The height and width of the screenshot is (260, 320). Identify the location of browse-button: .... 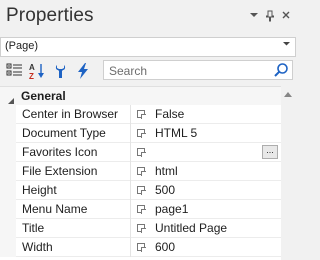
(270, 152).